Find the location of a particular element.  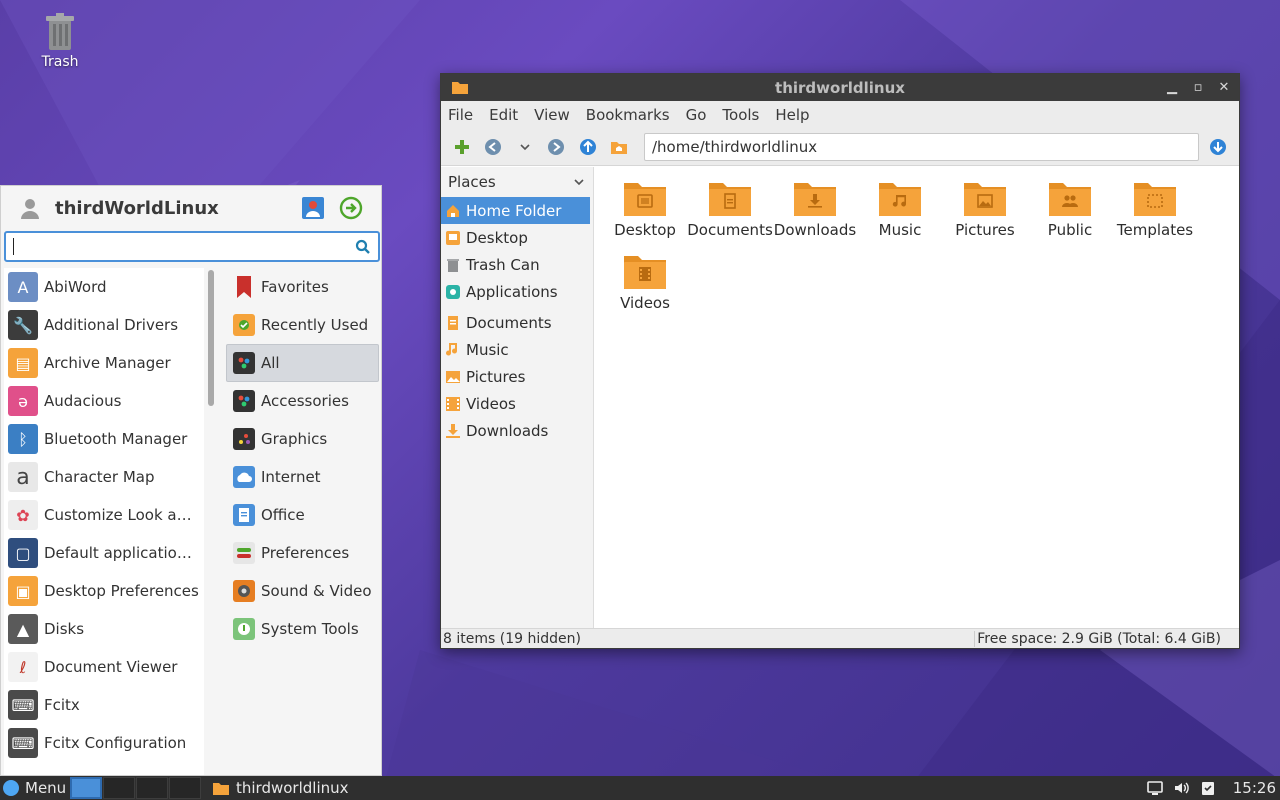

place-home-folder: Home Folder is located at coordinates (515, 210).